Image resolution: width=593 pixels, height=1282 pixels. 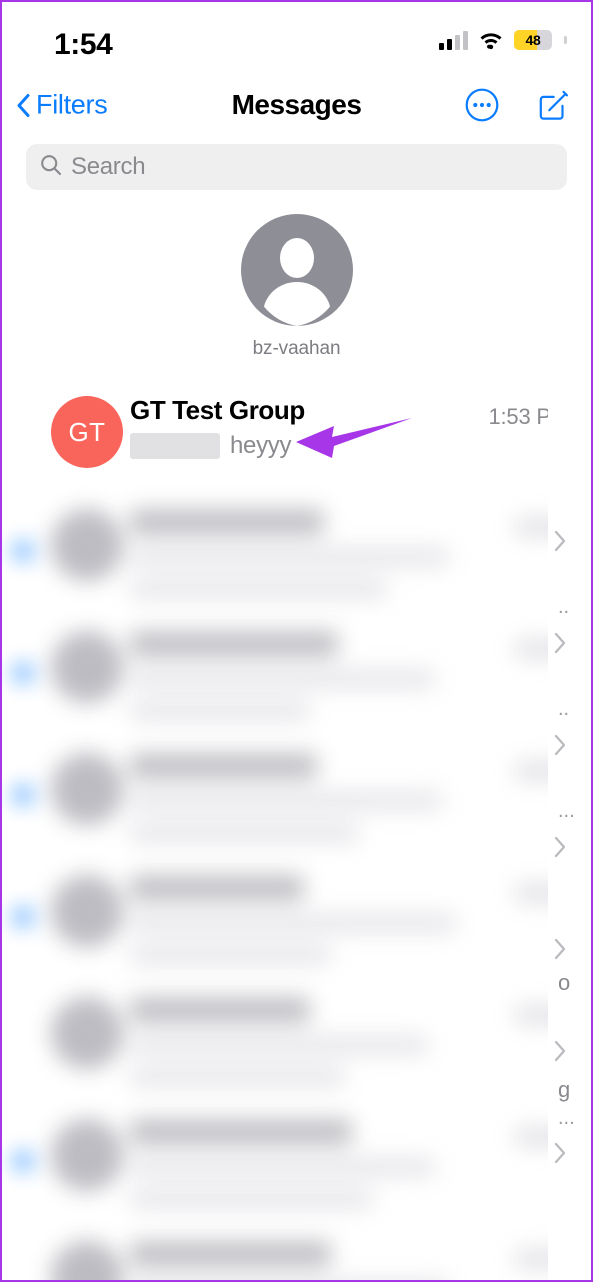 What do you see at coordinates (72, 104) in the screenshot?
I see `back-button-label: Filters` at bounding box center [72, 104].